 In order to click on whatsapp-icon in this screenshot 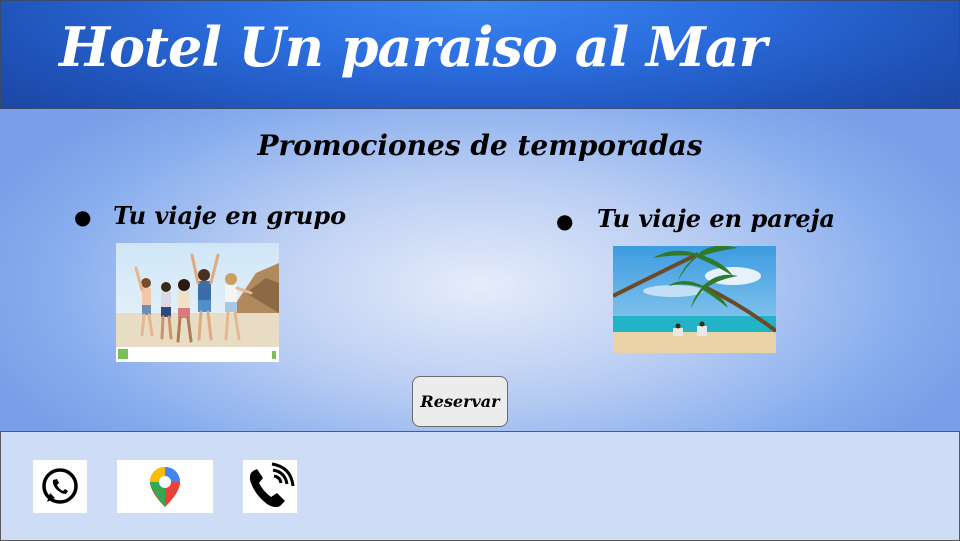, I will do `click(60, 486)`.